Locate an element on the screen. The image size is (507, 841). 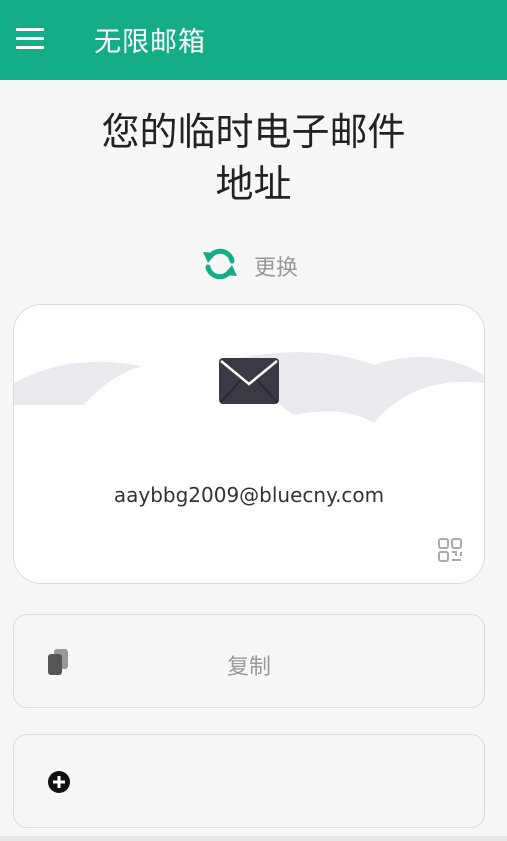
app-title: 无限邮箱 is located at coordinates (150, 42).